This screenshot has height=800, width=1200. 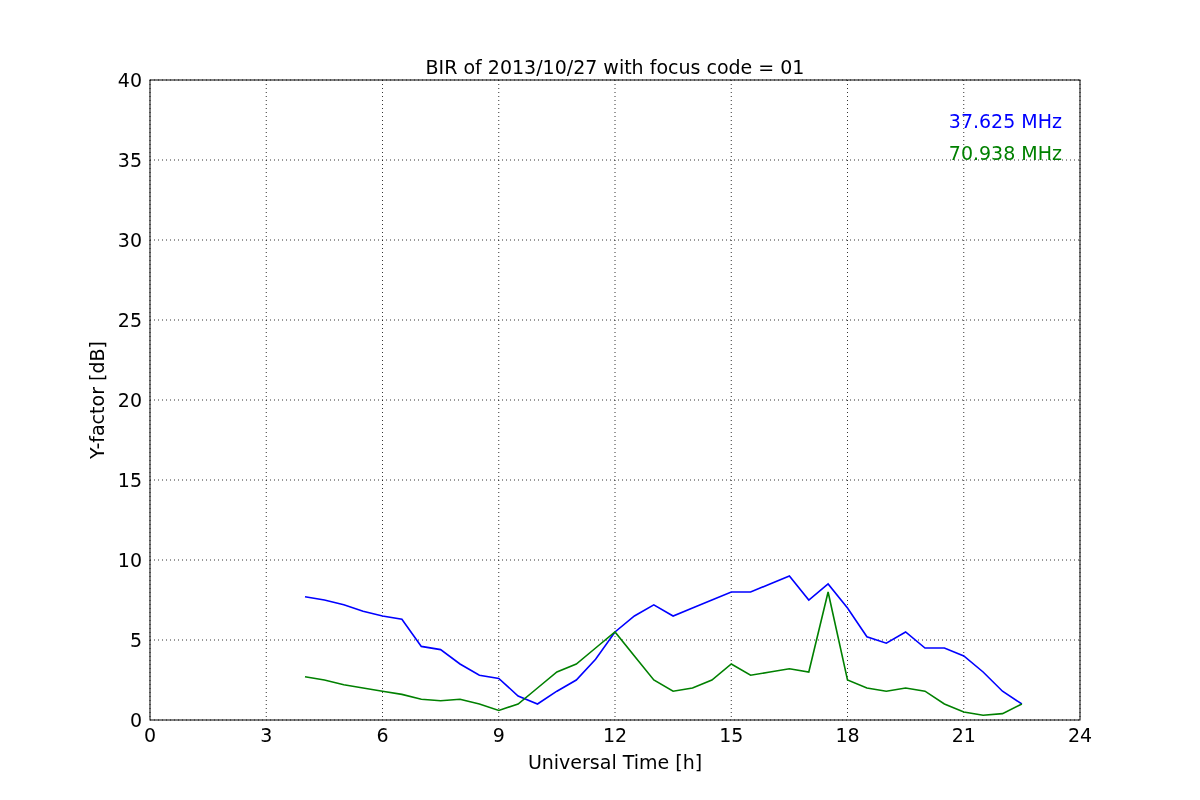 I want to click on x-tick-label: 6, so click(x=382, y=735).